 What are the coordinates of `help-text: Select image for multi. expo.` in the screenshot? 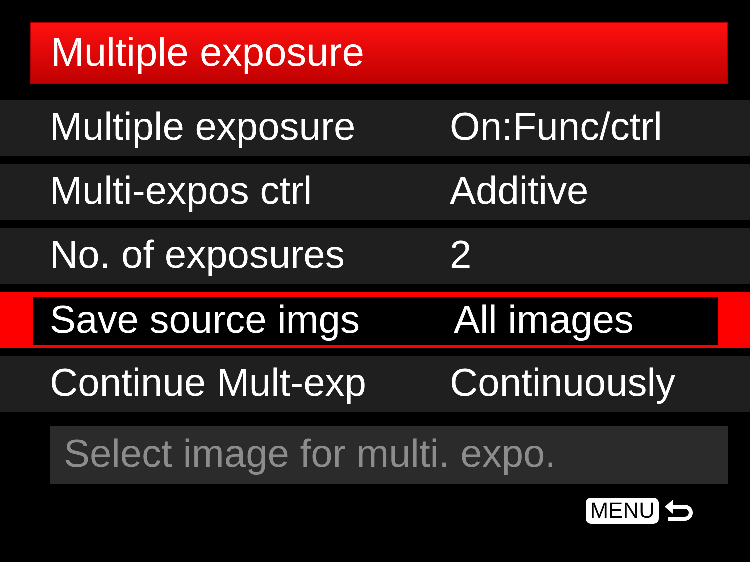 It's located at (389, 455).